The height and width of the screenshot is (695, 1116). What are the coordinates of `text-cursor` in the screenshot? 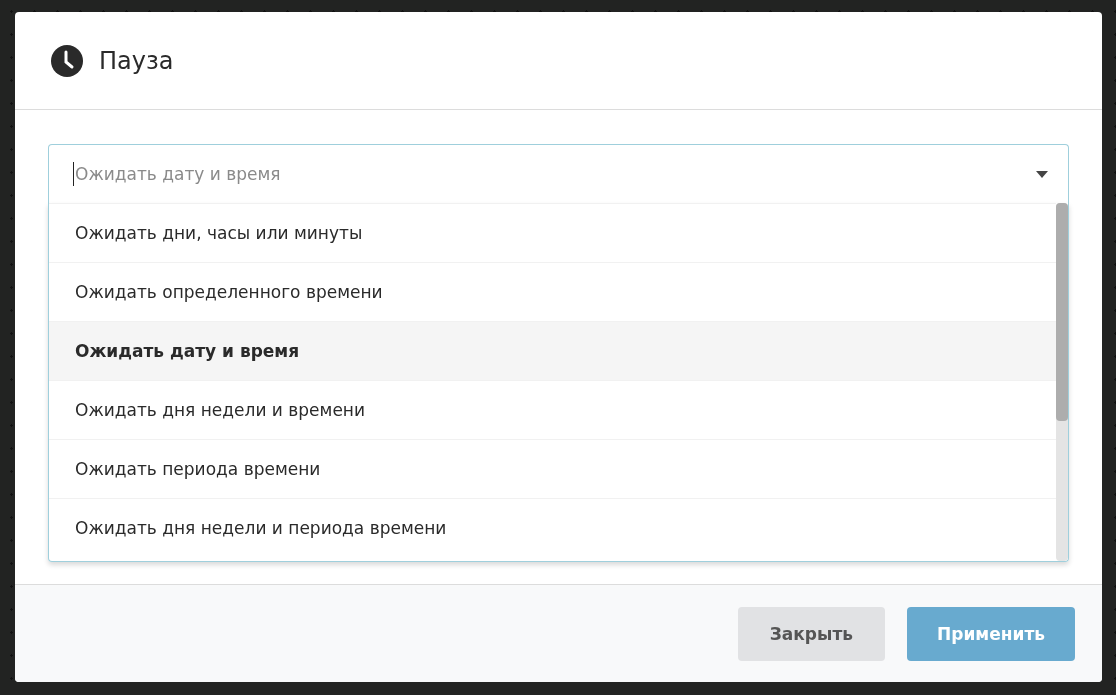 It's located at (73, 174).